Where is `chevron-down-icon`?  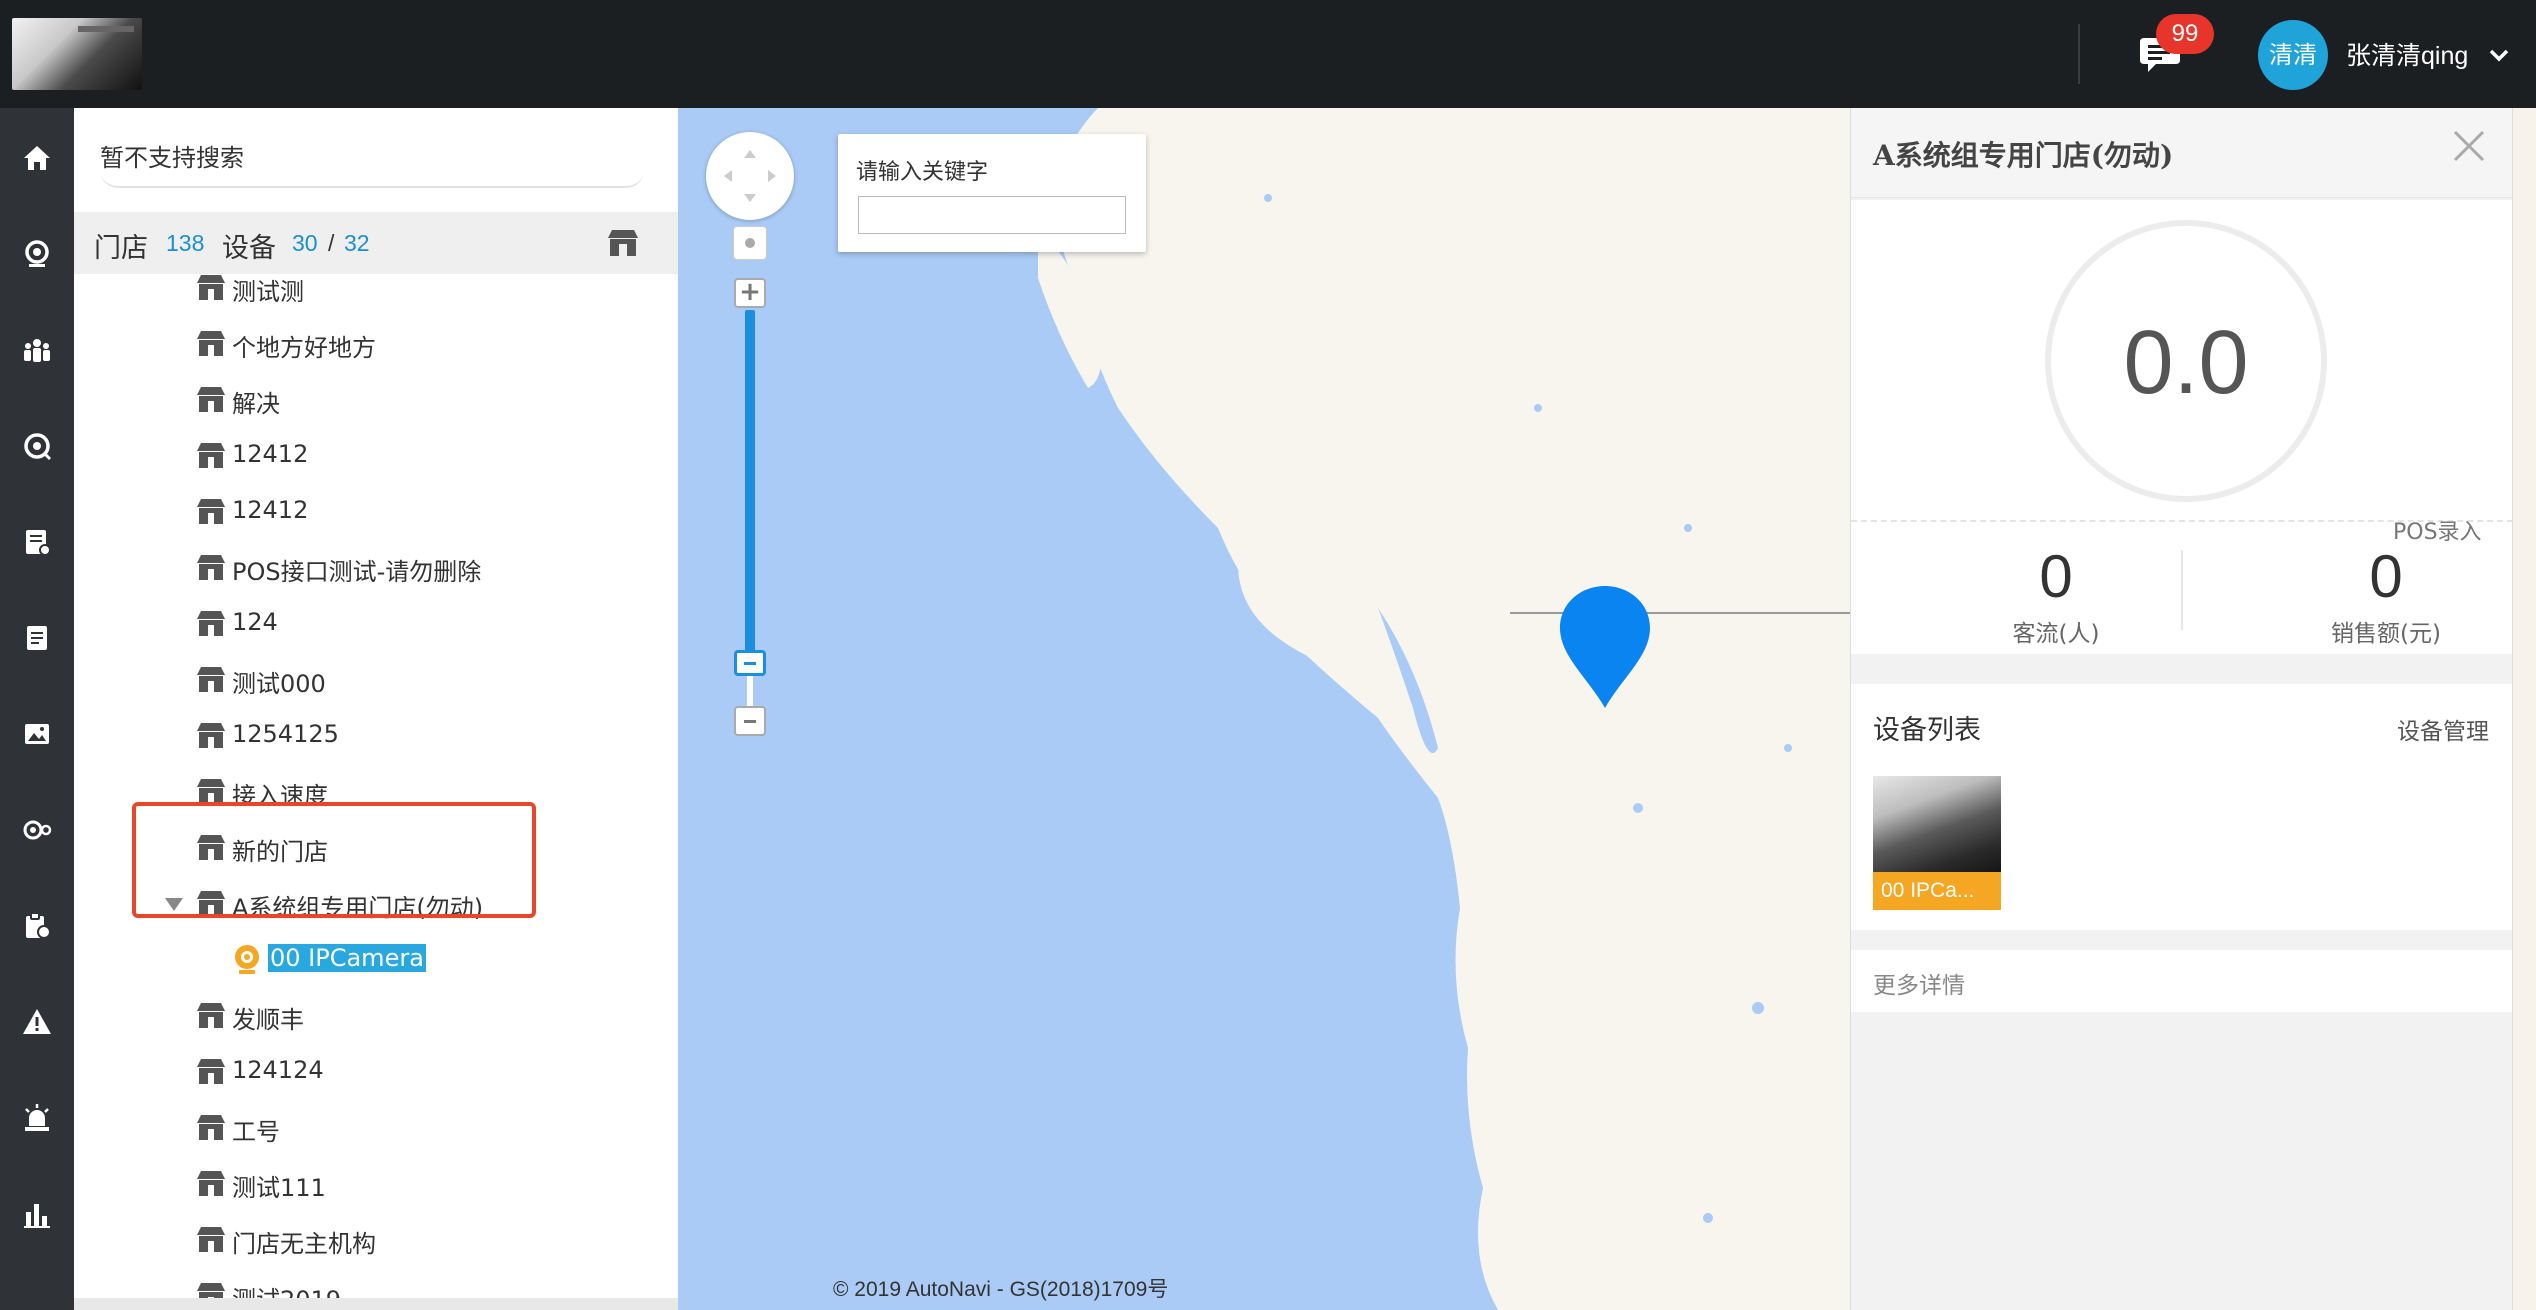
chevron-down-icon is located at coordinates (2499, 55).